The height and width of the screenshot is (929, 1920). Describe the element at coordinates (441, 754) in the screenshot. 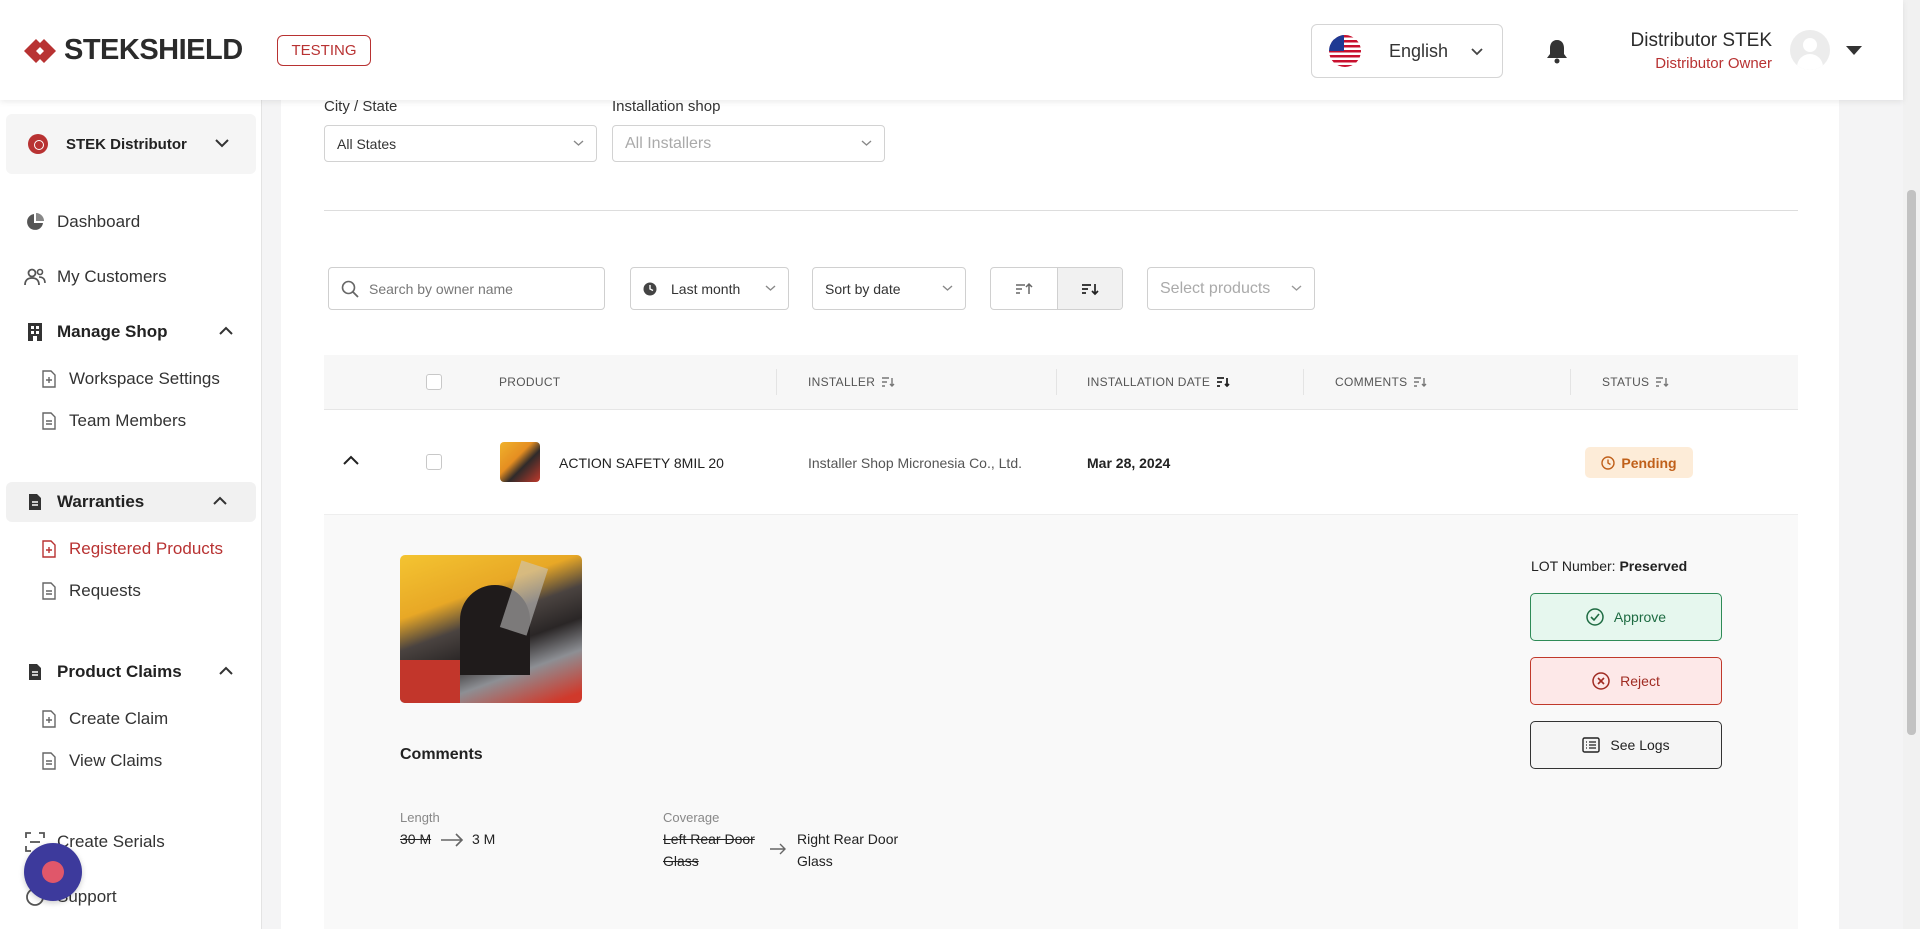

I see `comments-title: Comments` at that location.